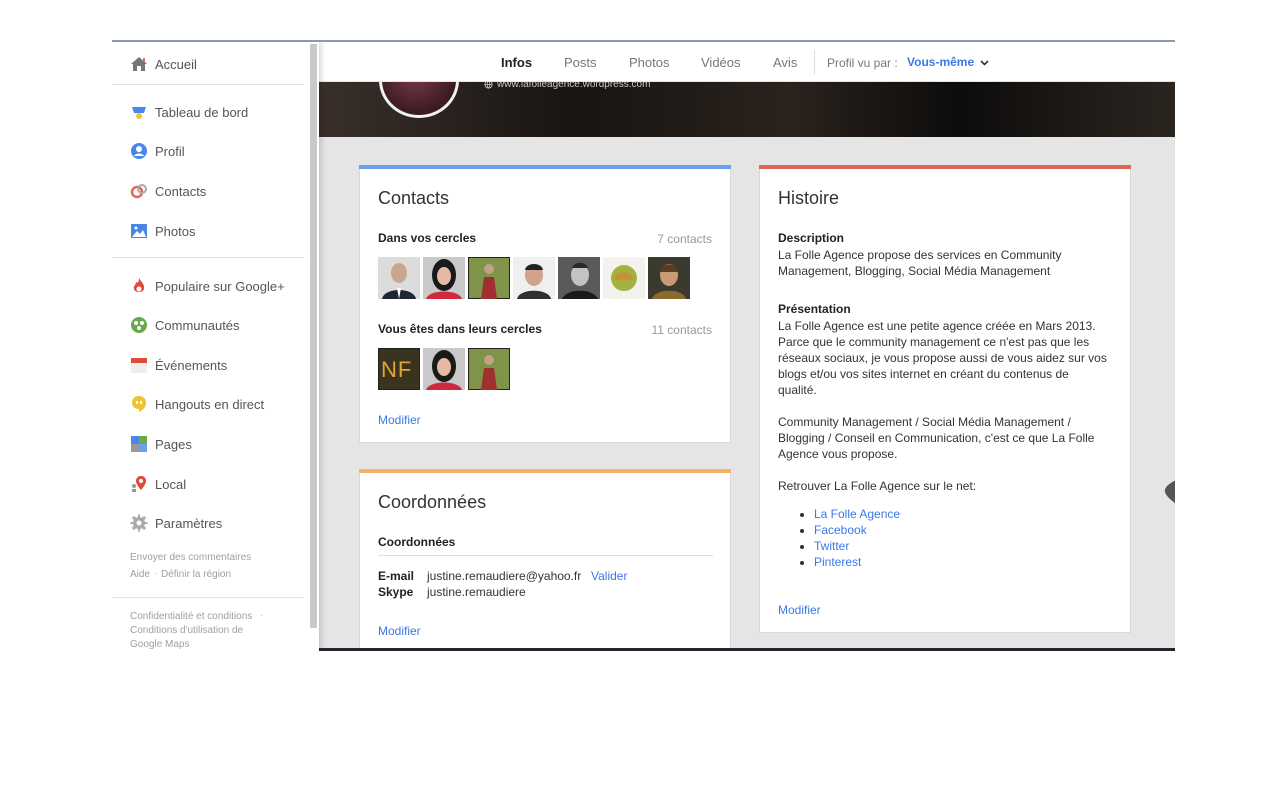  What do you see at coordinates (516, 62) in the screenshot?
I see `tab-infos: Infos` at bounding box center [516, 62].